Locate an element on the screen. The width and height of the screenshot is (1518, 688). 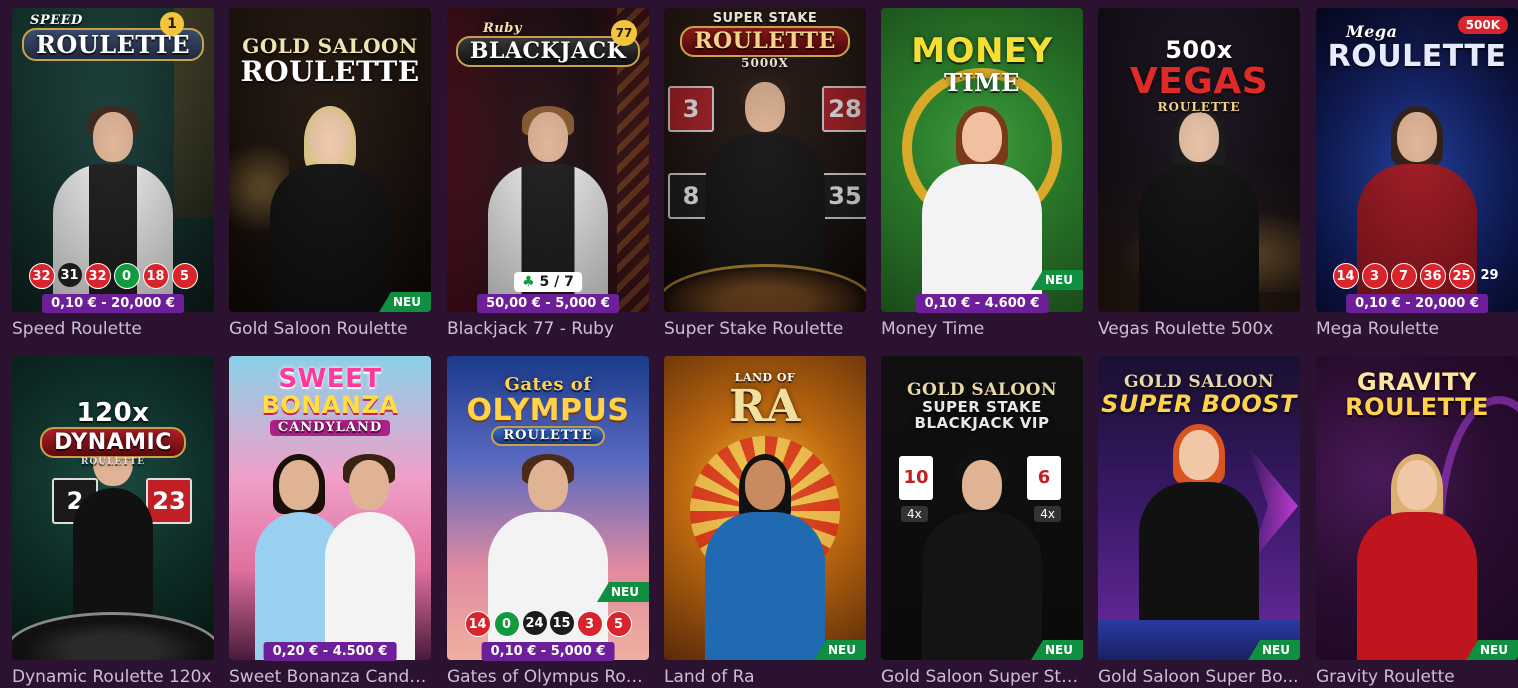
recent-results: 32 31 32 0 18 5 is located at coordinates (113, 276).